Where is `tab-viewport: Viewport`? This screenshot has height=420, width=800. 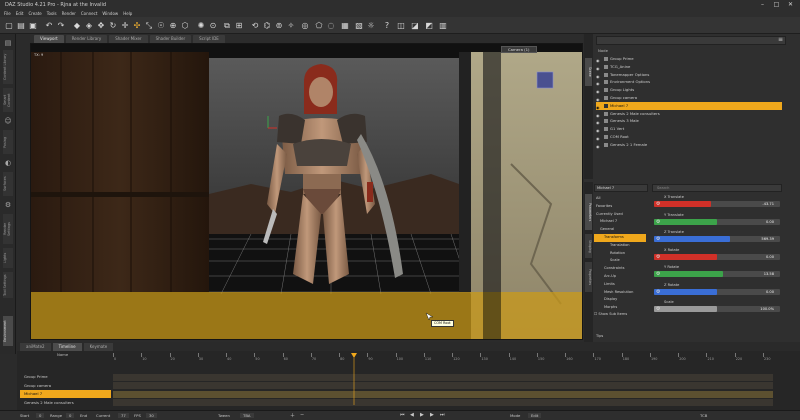 tab-viewport: Viewport is located at coordinates (49, 39).